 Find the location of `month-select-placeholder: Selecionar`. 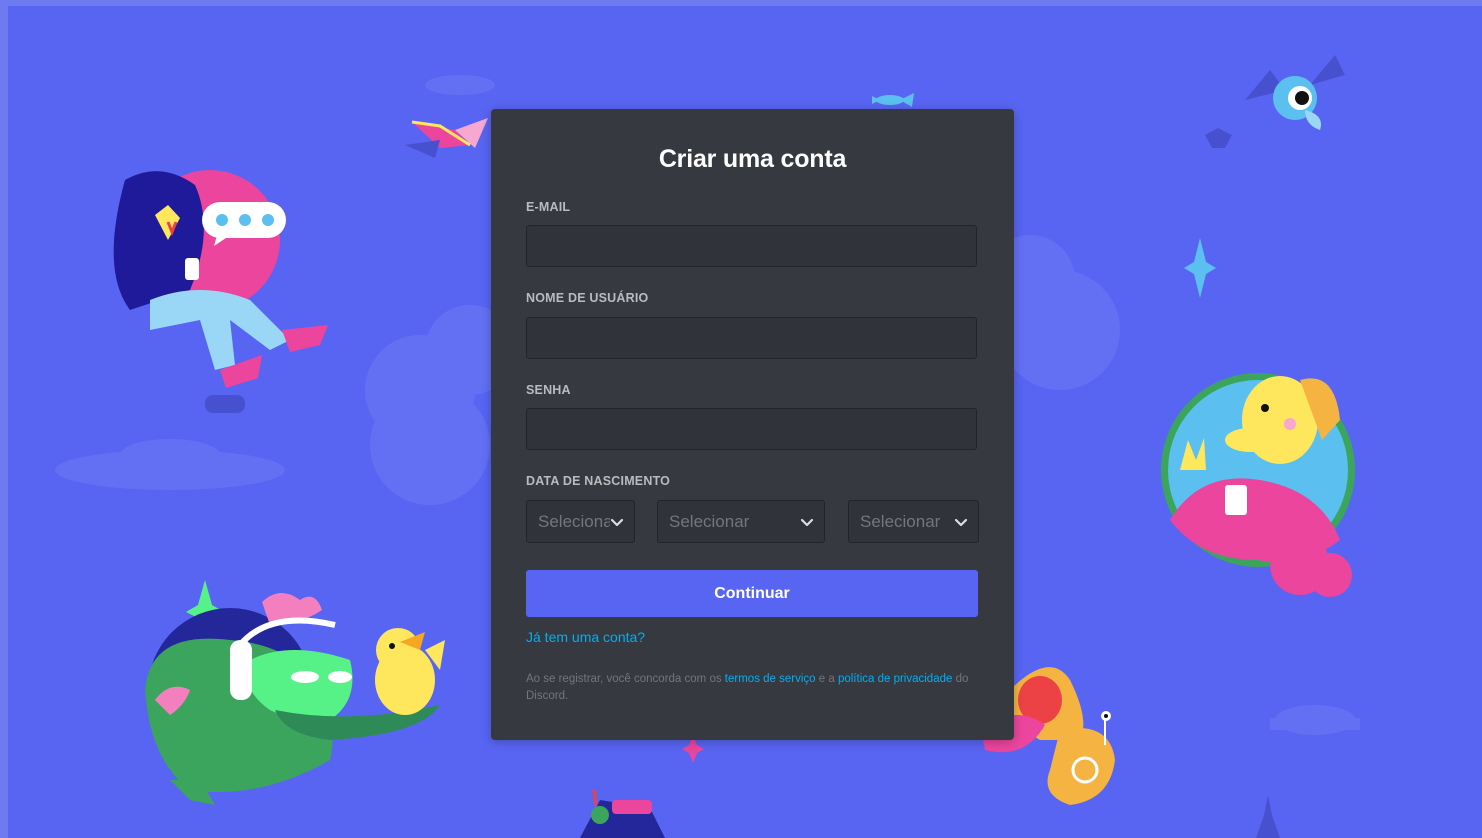

month-select-placeholder: Selecionar is located at coordinates (709, 521).